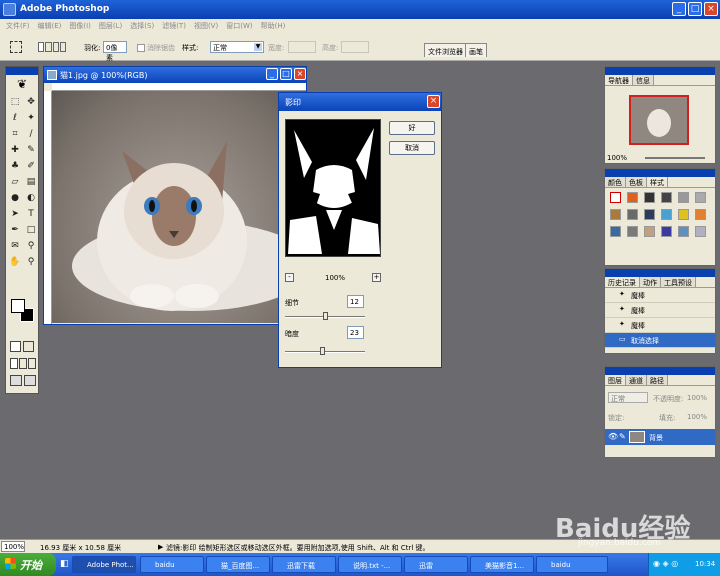 Image resolution: width=720 pixels, height=576 pixels. Describe the element at coordinates (31, 134) in the screenshot. I see `slice-icon: ∕` at that location.